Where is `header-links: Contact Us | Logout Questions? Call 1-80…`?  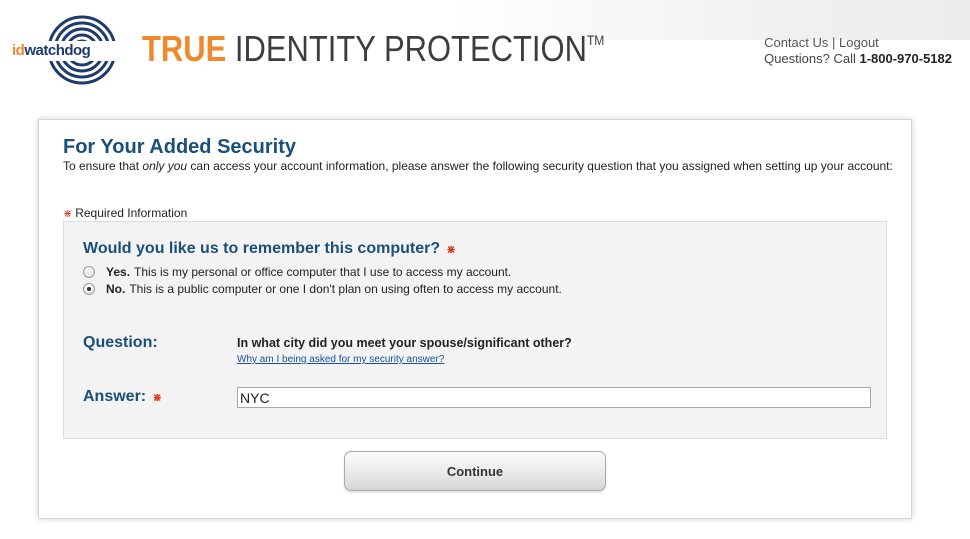
header-links: Contact Us | Logout Questions? Call 1-80… is located at coordinates (858, 51).